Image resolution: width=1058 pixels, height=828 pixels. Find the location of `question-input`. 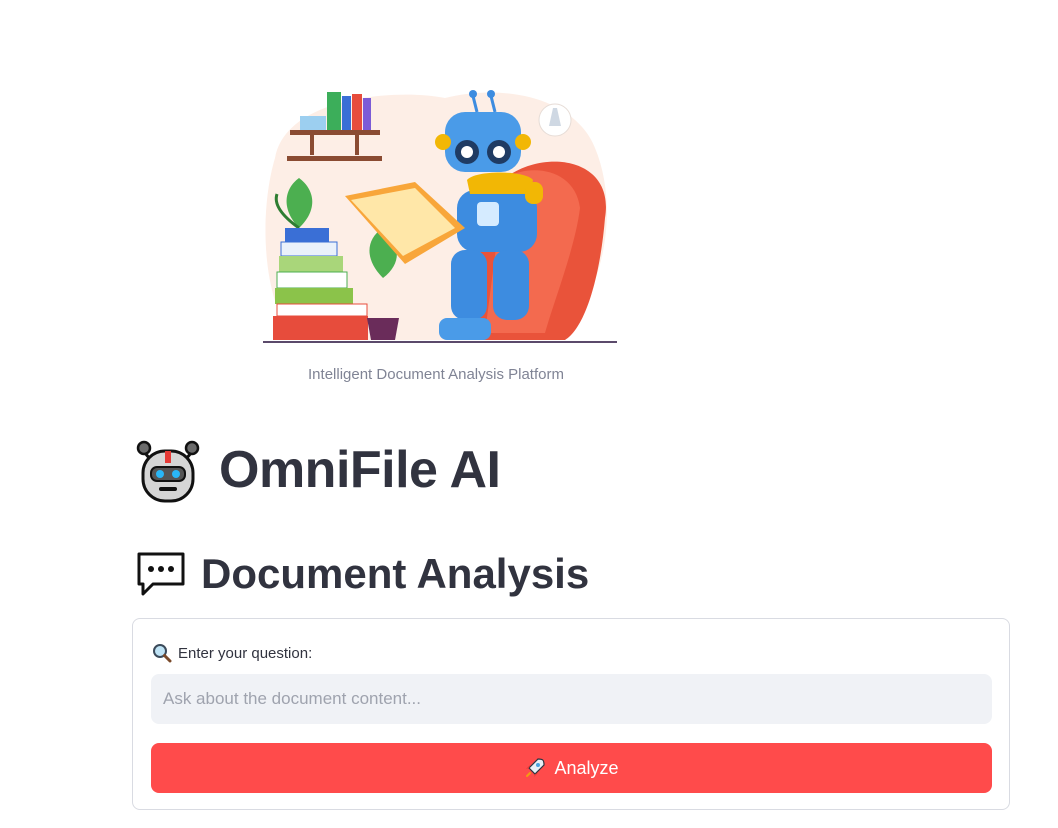

question-input is located at coordinates (571, 699).